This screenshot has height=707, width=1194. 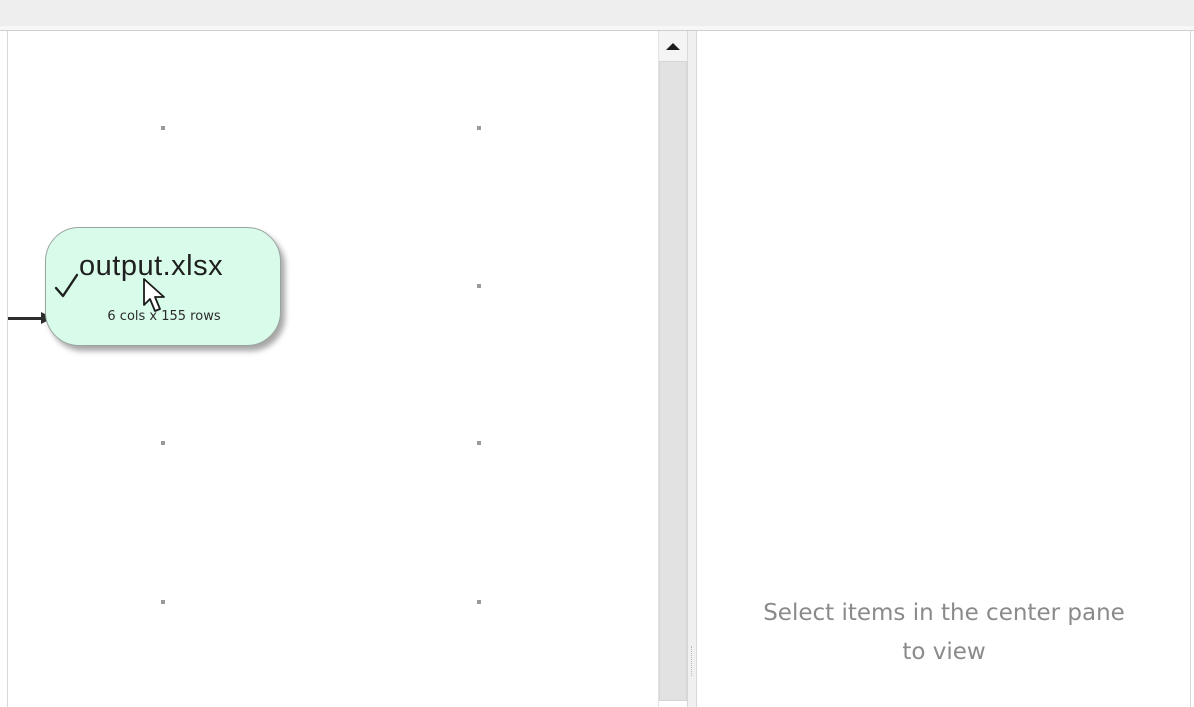 I want to click on placeholder-line-1: Select items in the center pane, so click(x=944, y=613).